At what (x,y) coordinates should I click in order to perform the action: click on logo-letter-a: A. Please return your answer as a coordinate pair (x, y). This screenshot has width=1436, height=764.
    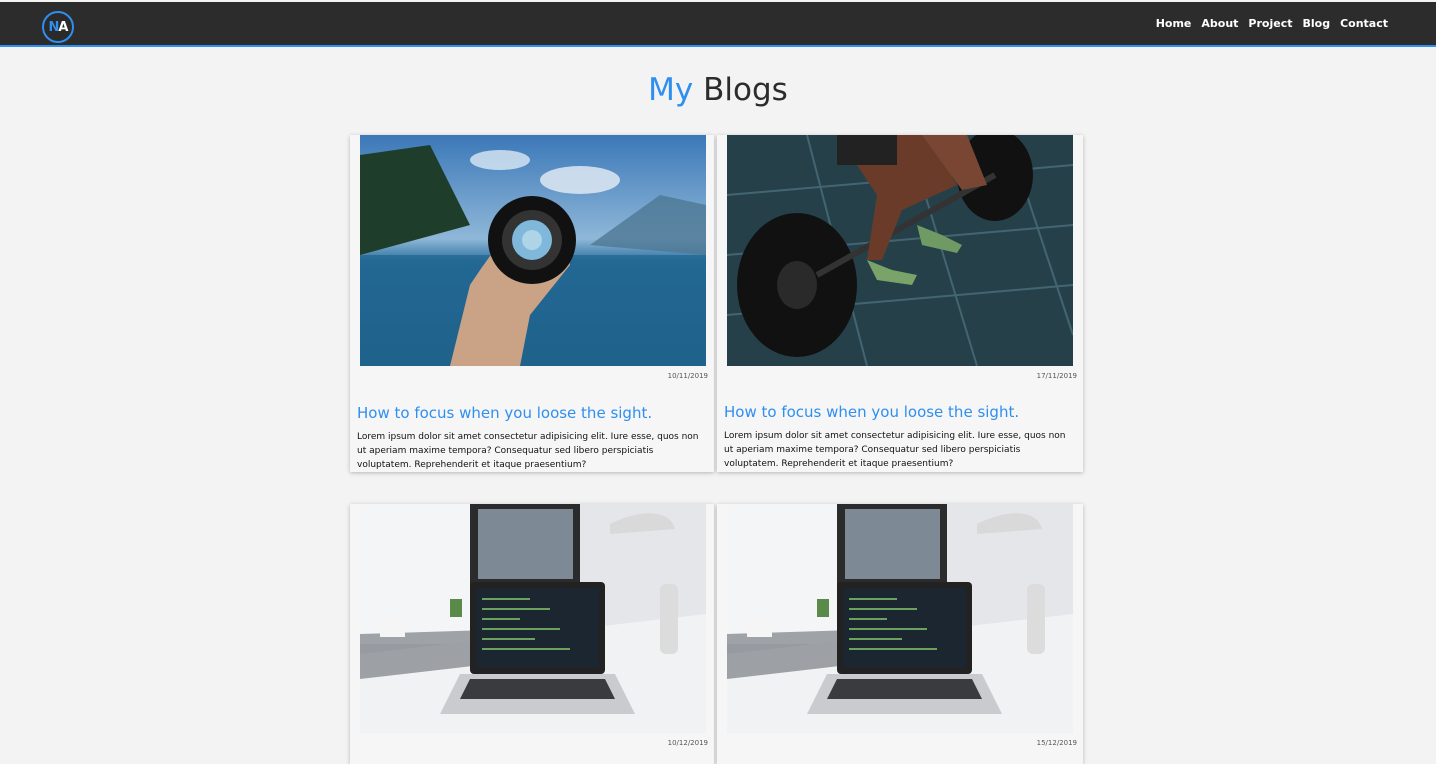
    Looking at the image, I should click on (63, 27).